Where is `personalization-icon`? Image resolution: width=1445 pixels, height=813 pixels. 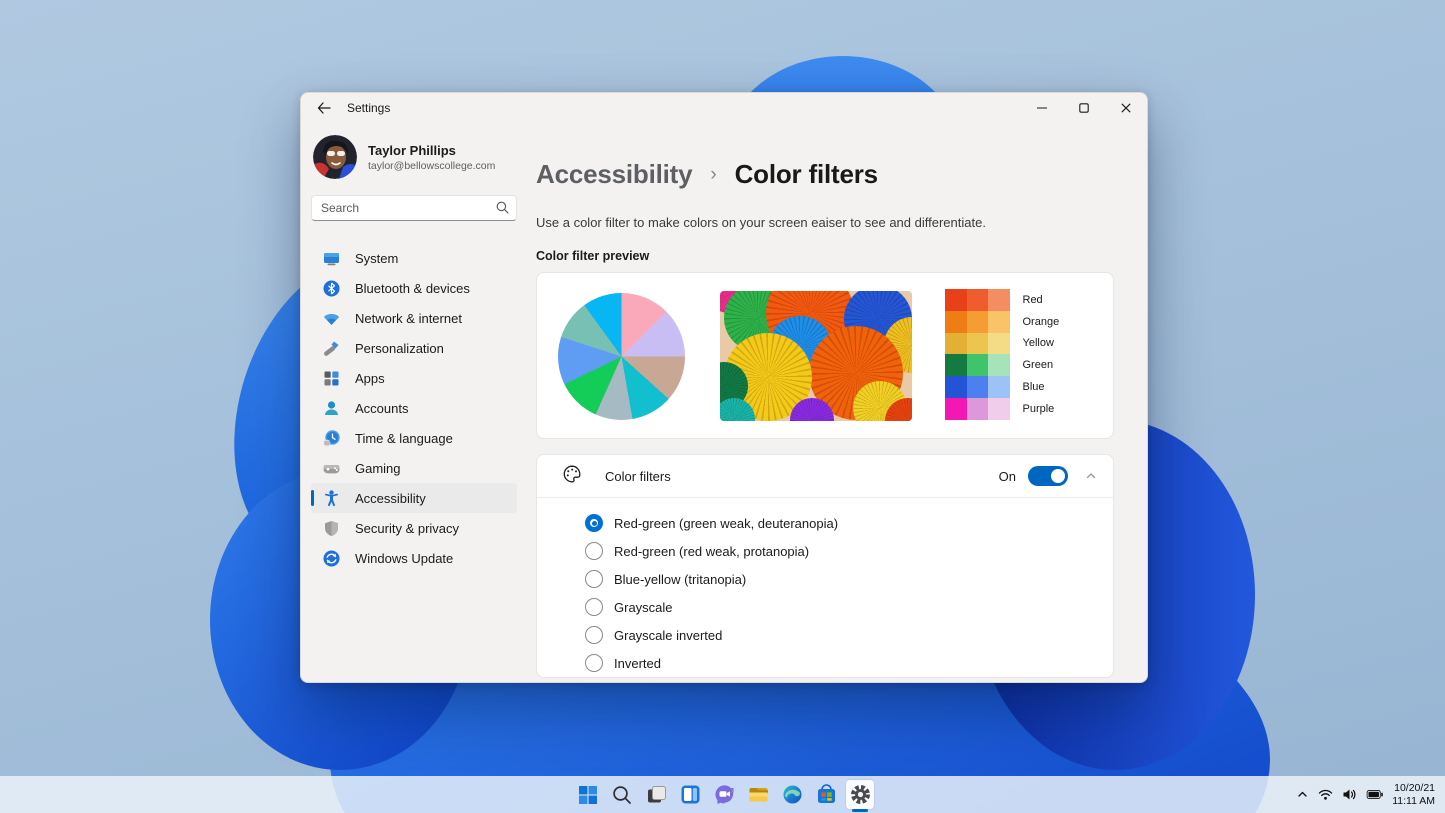
personalization-icon is located at coordinates (331, 348).